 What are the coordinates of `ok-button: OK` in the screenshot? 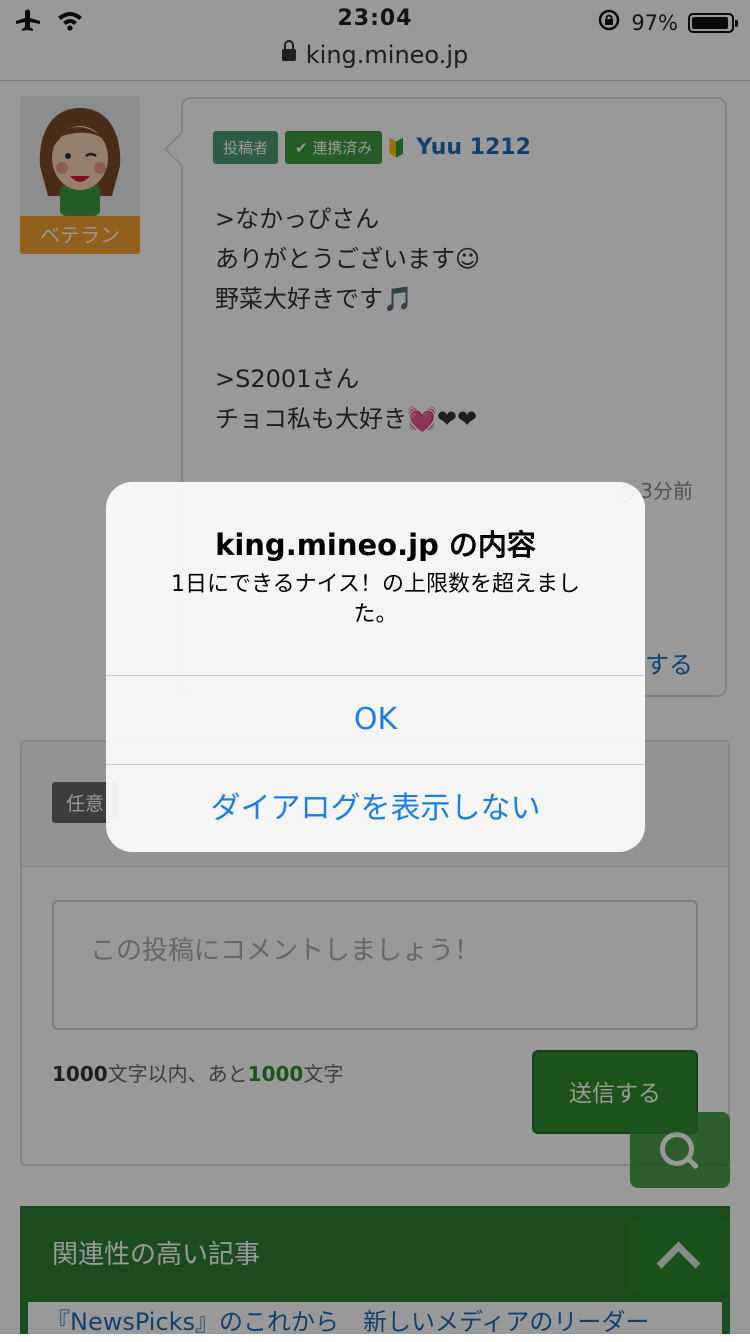 It's located at (375, 719).